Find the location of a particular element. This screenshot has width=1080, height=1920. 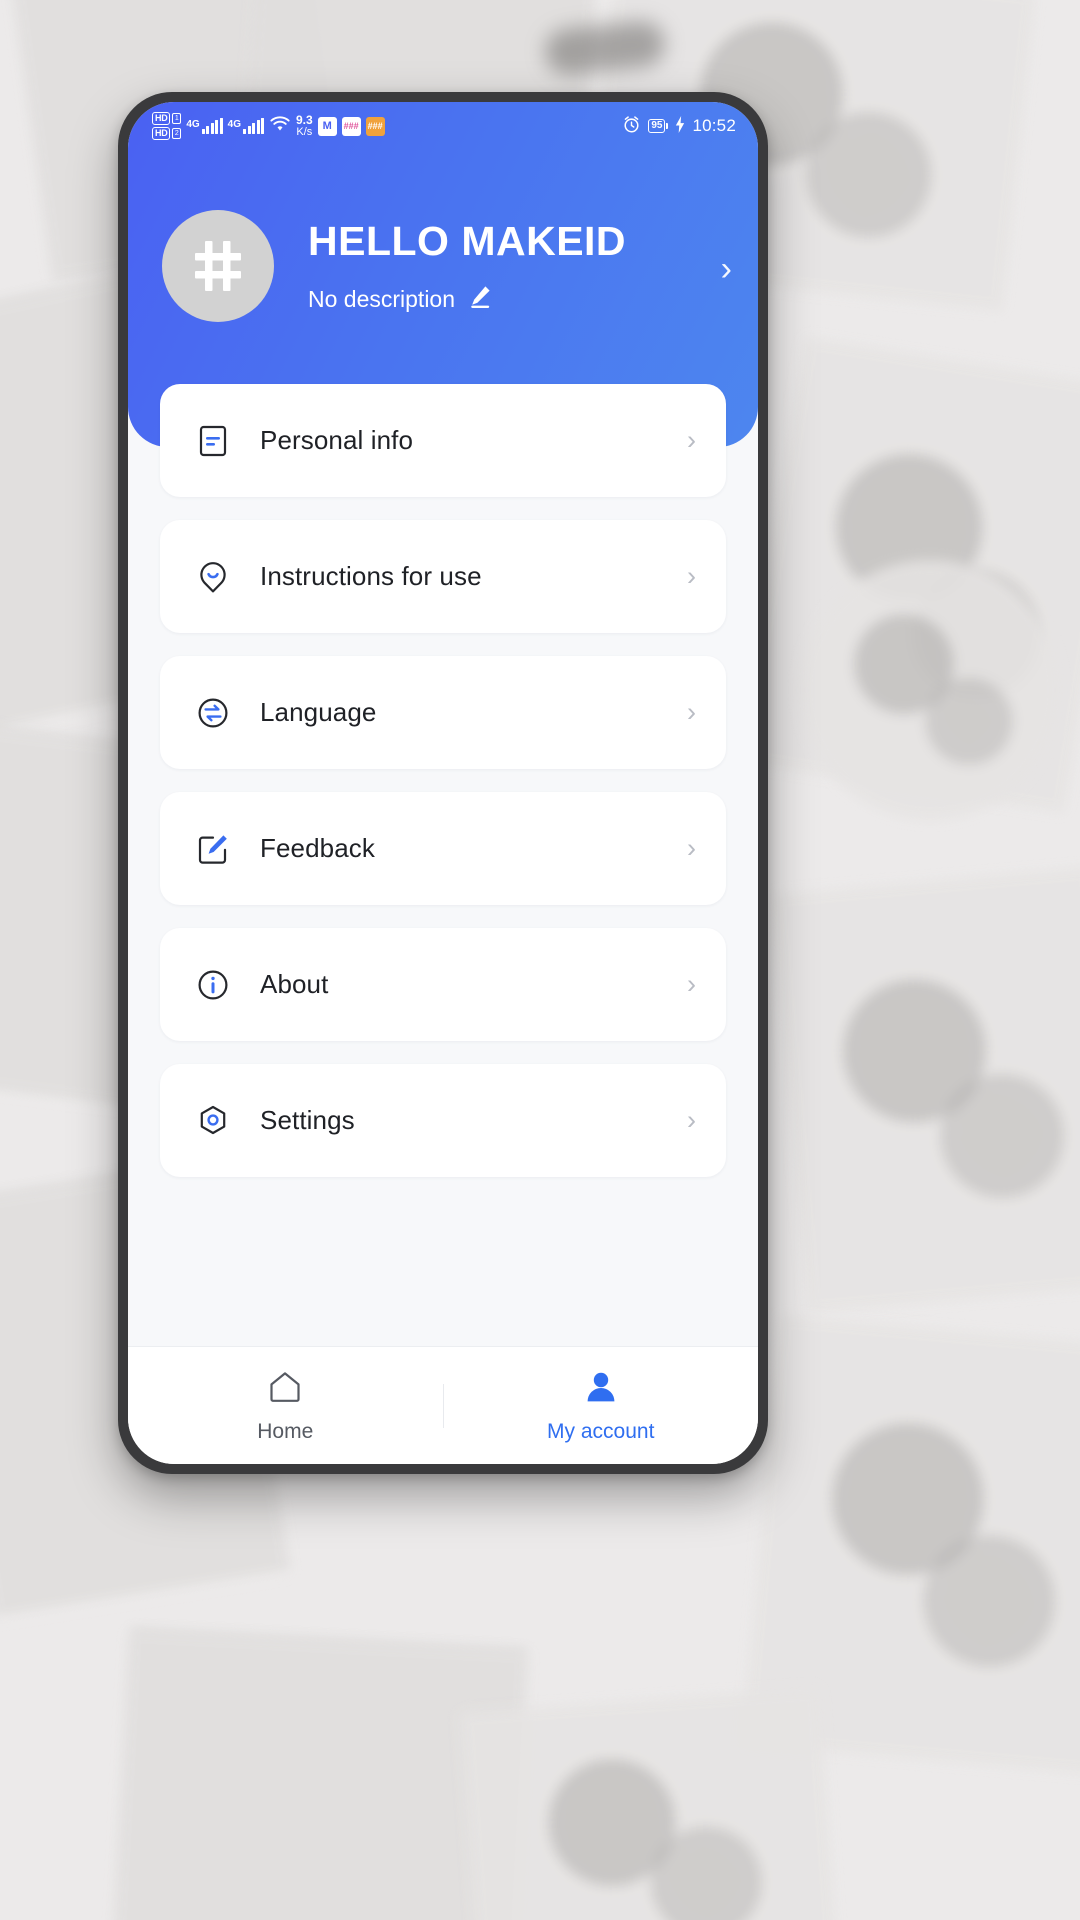

hexagon-gear-icon is located at coordinates (213, 1121).